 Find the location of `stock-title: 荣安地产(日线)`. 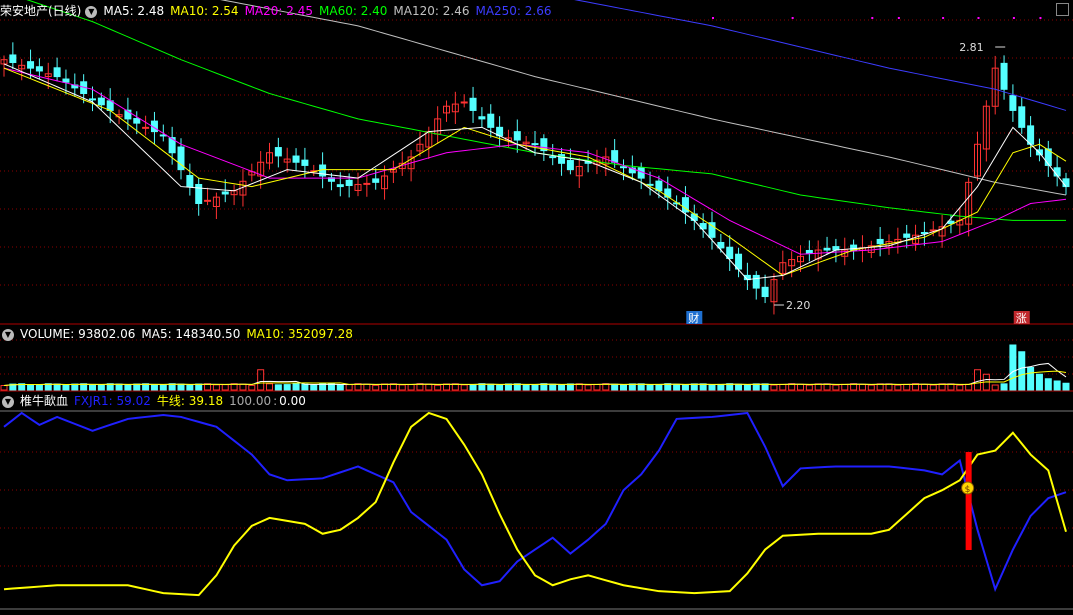

stock-title: 荣安地产(日线) is located at coordinates (41, 11).